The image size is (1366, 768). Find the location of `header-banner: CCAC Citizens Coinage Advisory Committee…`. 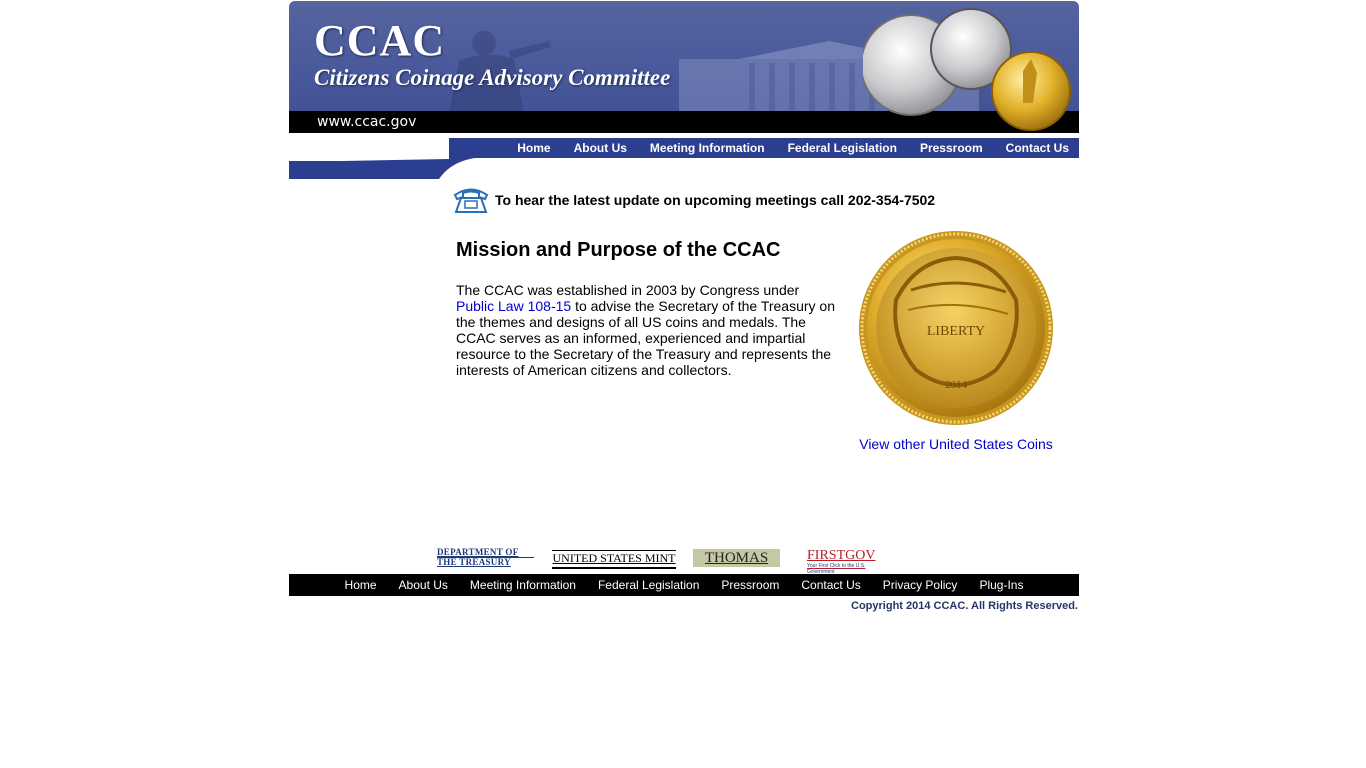

header-banner: CCAC Citizens Coinage Advisory Committee… is located at coordinates (684, 67).